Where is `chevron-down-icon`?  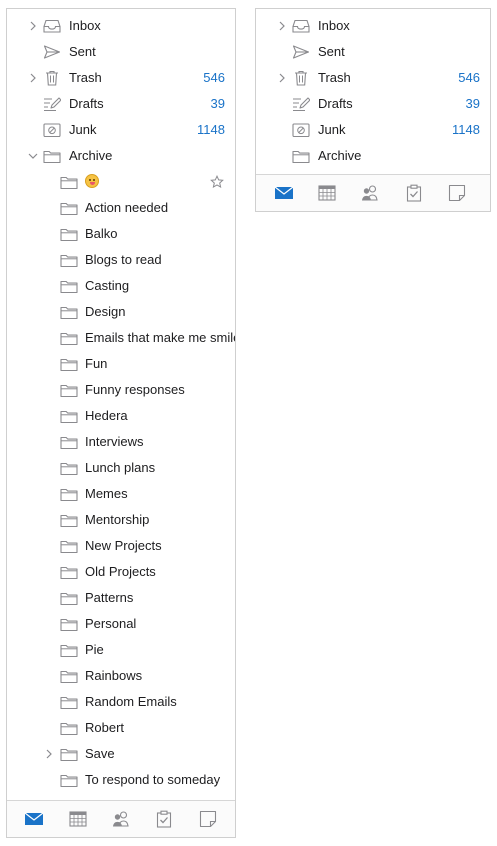 chevron-down-icon is located at coordinates (33, 156).